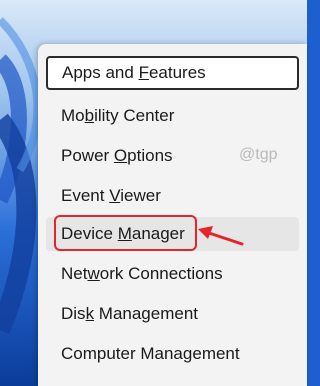 Image resolution: width=320 pixels, height=386 pixels. I want to click on menu-item-network-connections: Network Connections, so click(172, 274).